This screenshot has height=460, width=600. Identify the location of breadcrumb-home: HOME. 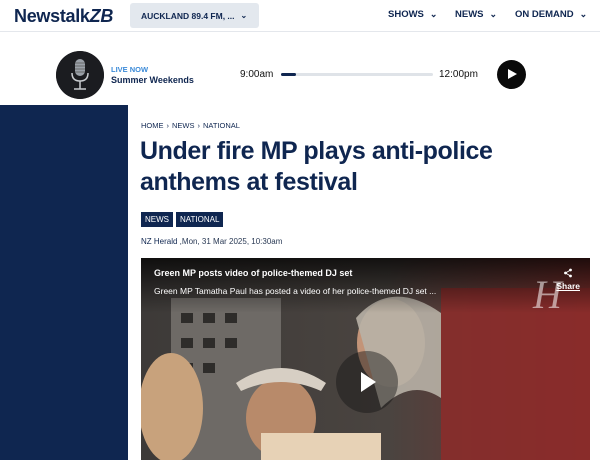
(152, 125).